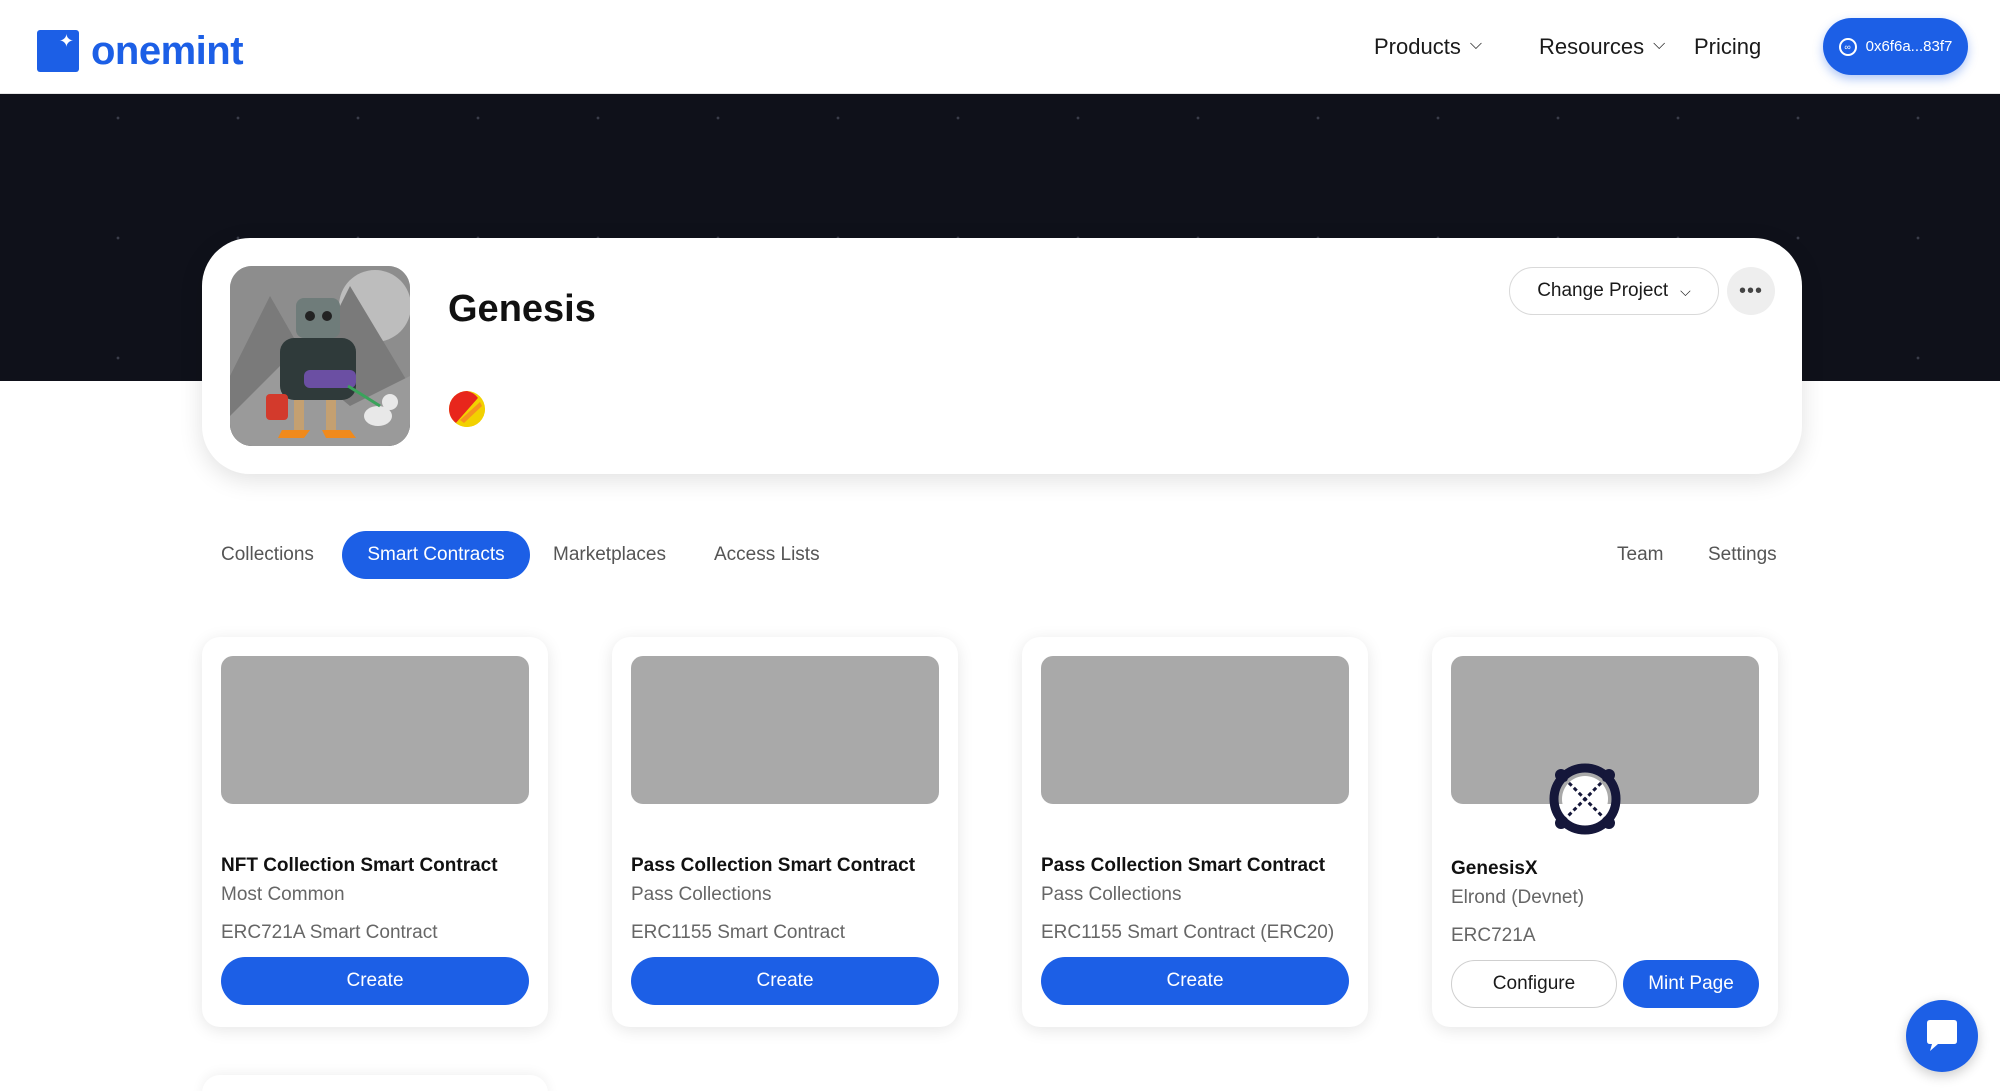 This screenshot has width=2000, height=1091. What do you see at coordinates (1493, 935) in the screenshot?
I see `contract-type: ERC721A` at bounding box center [1493, 935].